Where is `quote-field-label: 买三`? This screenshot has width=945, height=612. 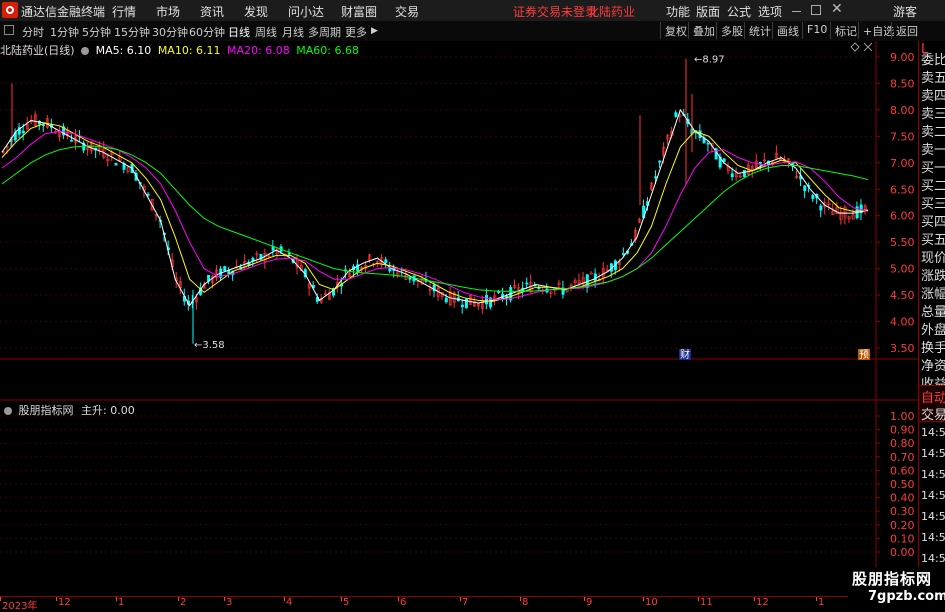 quote-field-label: 买三 is located at coordinates (933, 204).